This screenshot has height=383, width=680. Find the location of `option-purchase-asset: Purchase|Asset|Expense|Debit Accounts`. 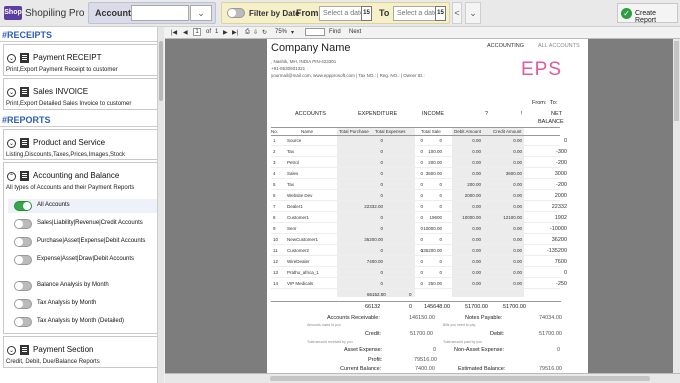

option-purchase-asset: Purchase|Asset|Expense|Debit Accounts is located at coordinates (83, 242).